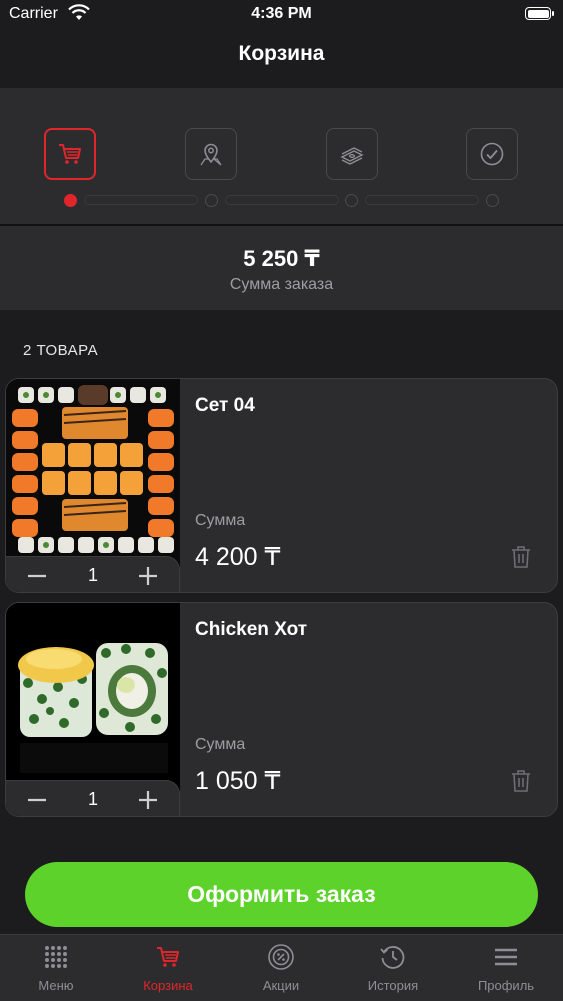 This screenshot has width=563, height=1001. What do you see at coordinates (281, 157) in the screenshot?
I see `checkout-steps` at bounding box center [281, 157].